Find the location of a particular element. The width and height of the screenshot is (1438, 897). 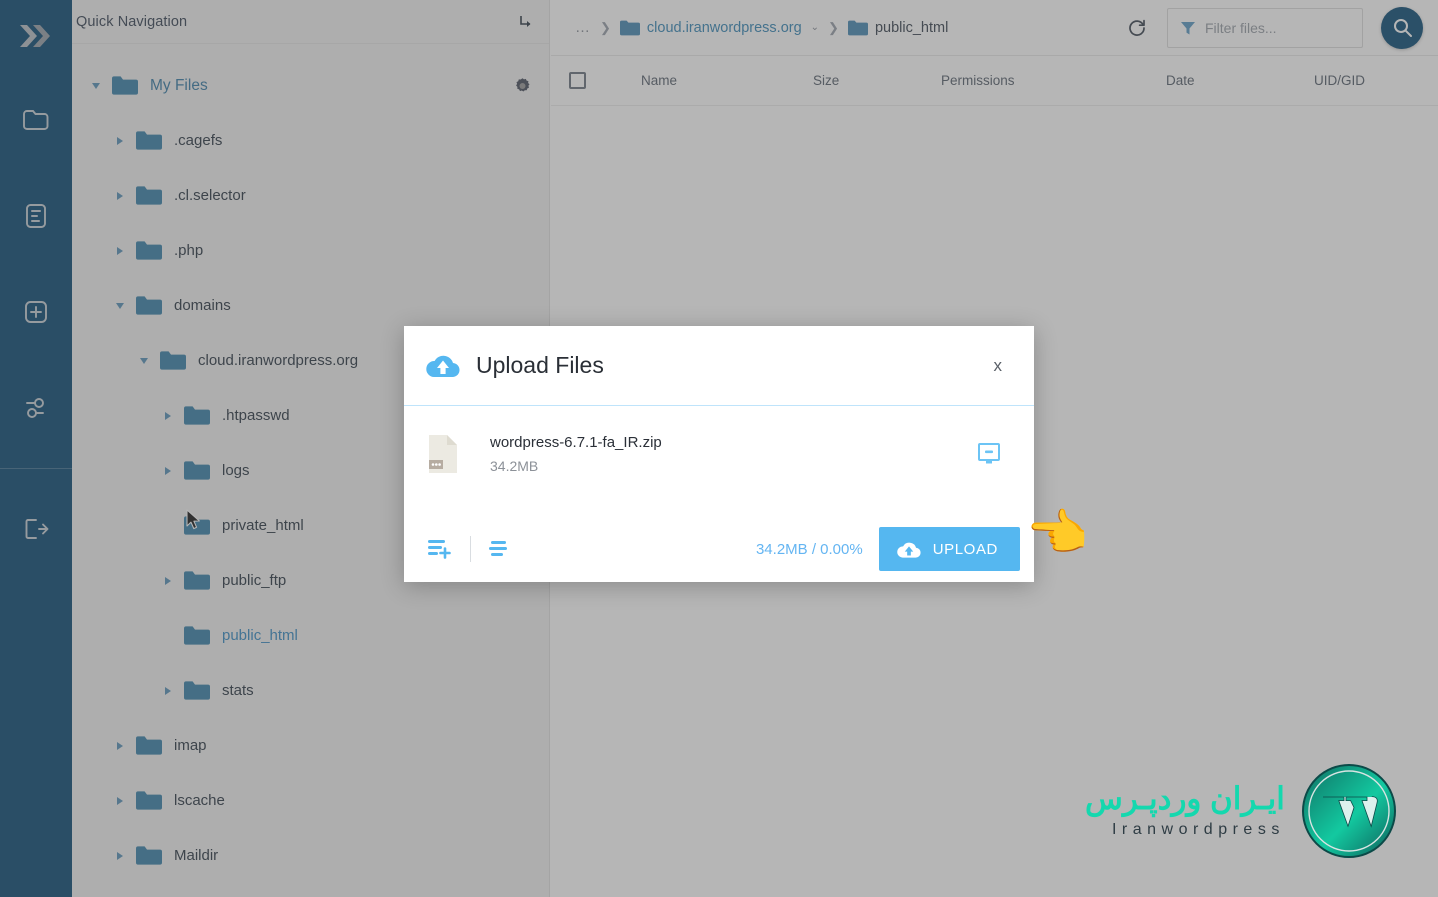

list-add-icon is located at coordinates (439, 549).